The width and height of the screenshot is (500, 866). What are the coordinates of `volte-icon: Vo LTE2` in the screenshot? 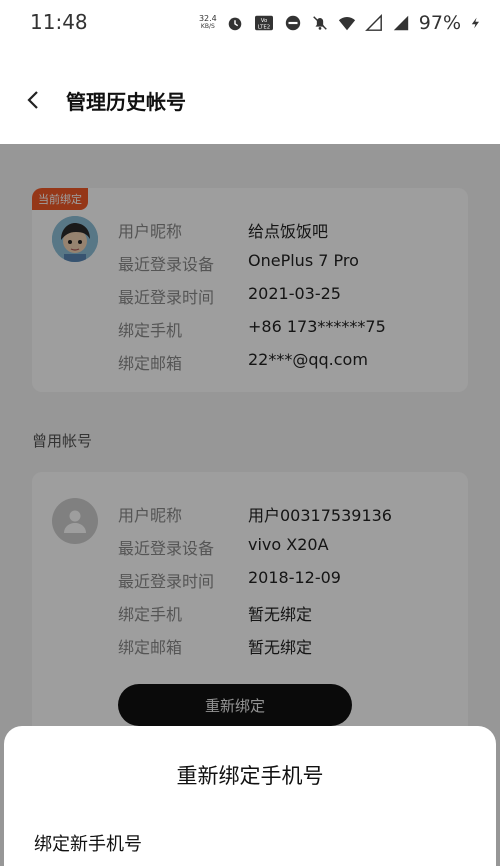 It's located at (263, 22).